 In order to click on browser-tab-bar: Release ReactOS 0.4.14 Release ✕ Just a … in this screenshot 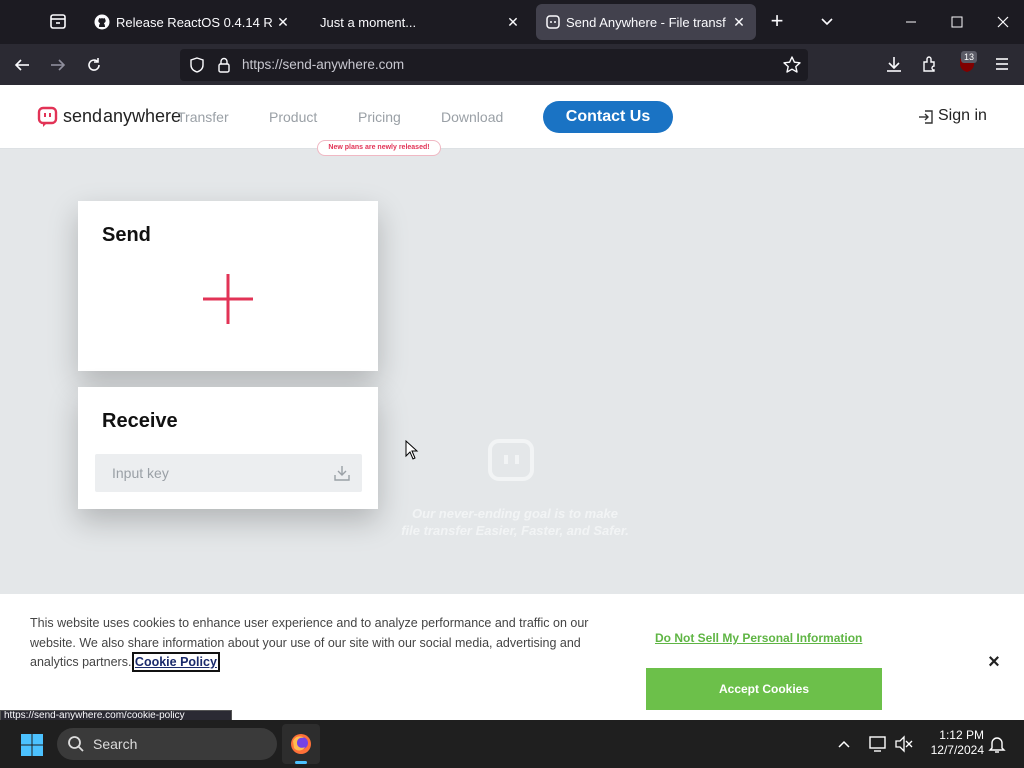, I will do `click(512, 22)`.